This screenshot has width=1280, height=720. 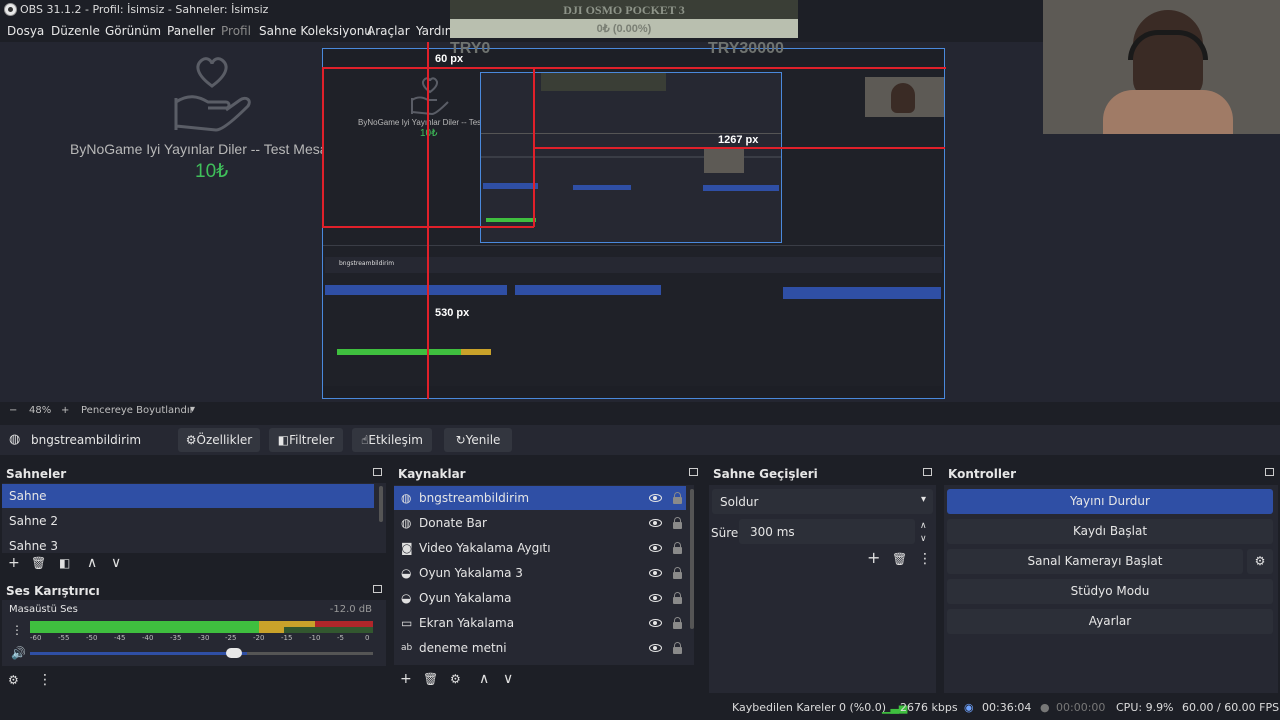 What do you see at coordinates (38, 563) in the screenshot?
I see `remove-scene-icon: 🗑` at bounding box center [38, 563].